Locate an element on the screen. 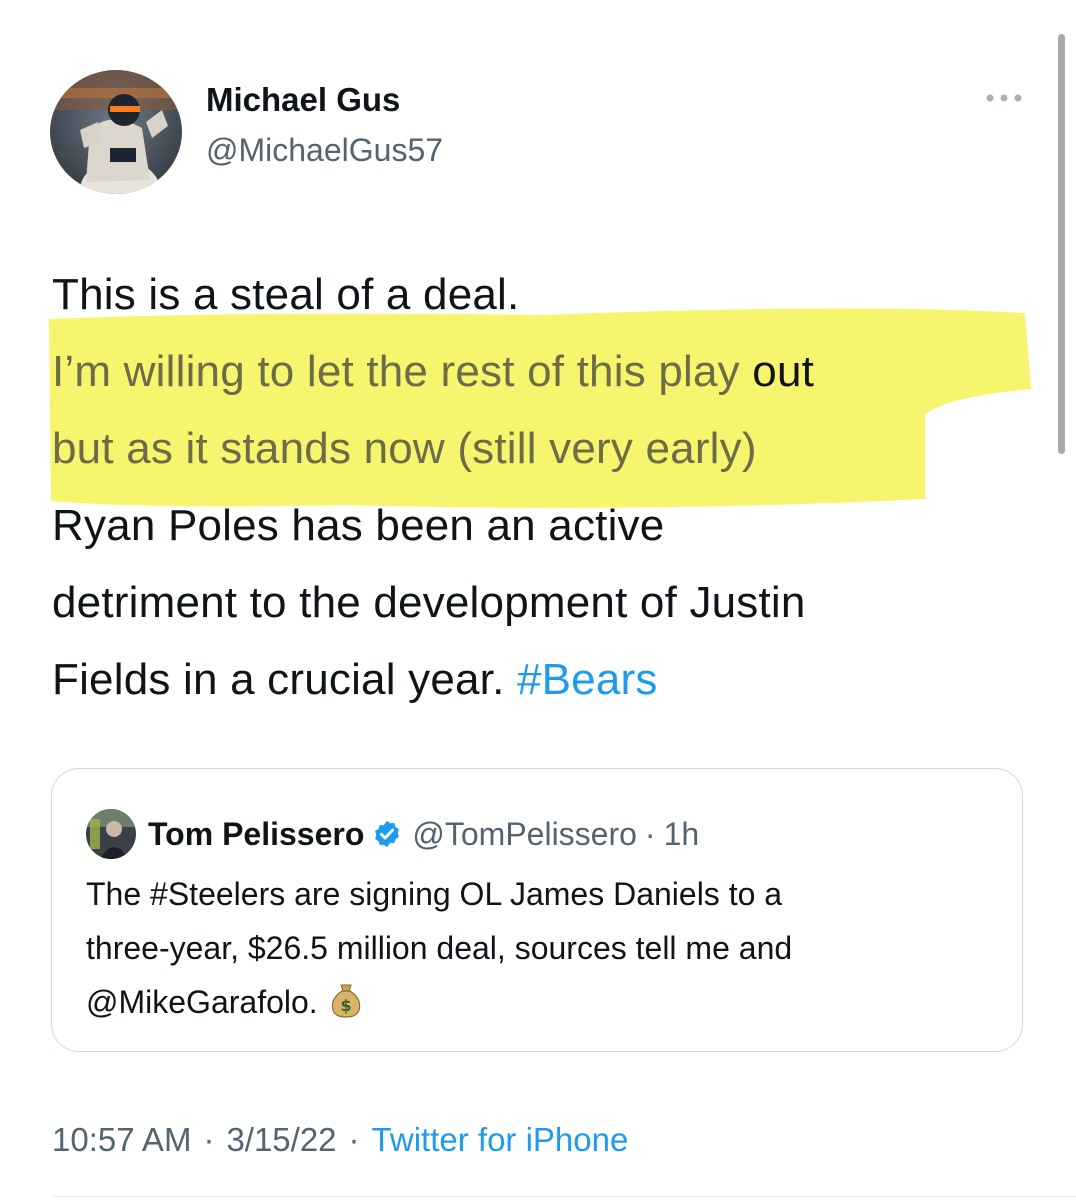  quoted-header: Tom Pelissero @TomPelissero · 1h is located at coordinates (423, 834).